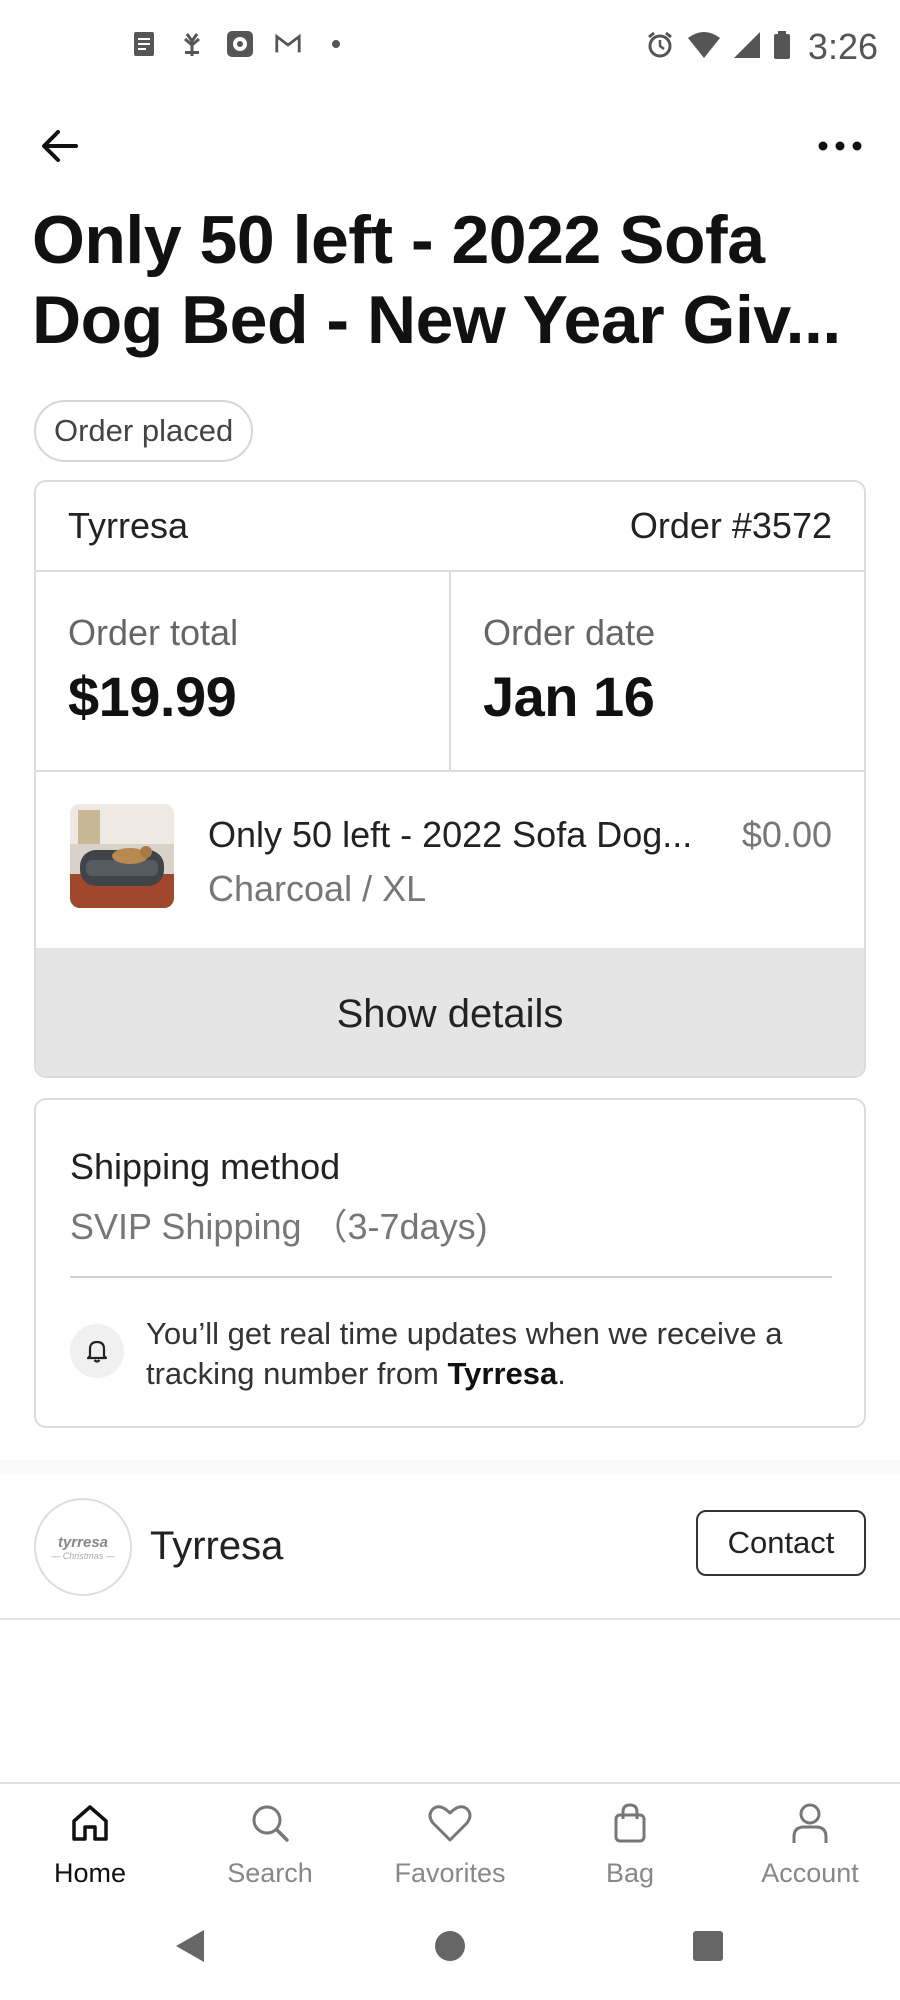 The width and height of the screenshot is (900, 2000). I want to click on shipping-method-label: Shipping method, so click(205, 1166).